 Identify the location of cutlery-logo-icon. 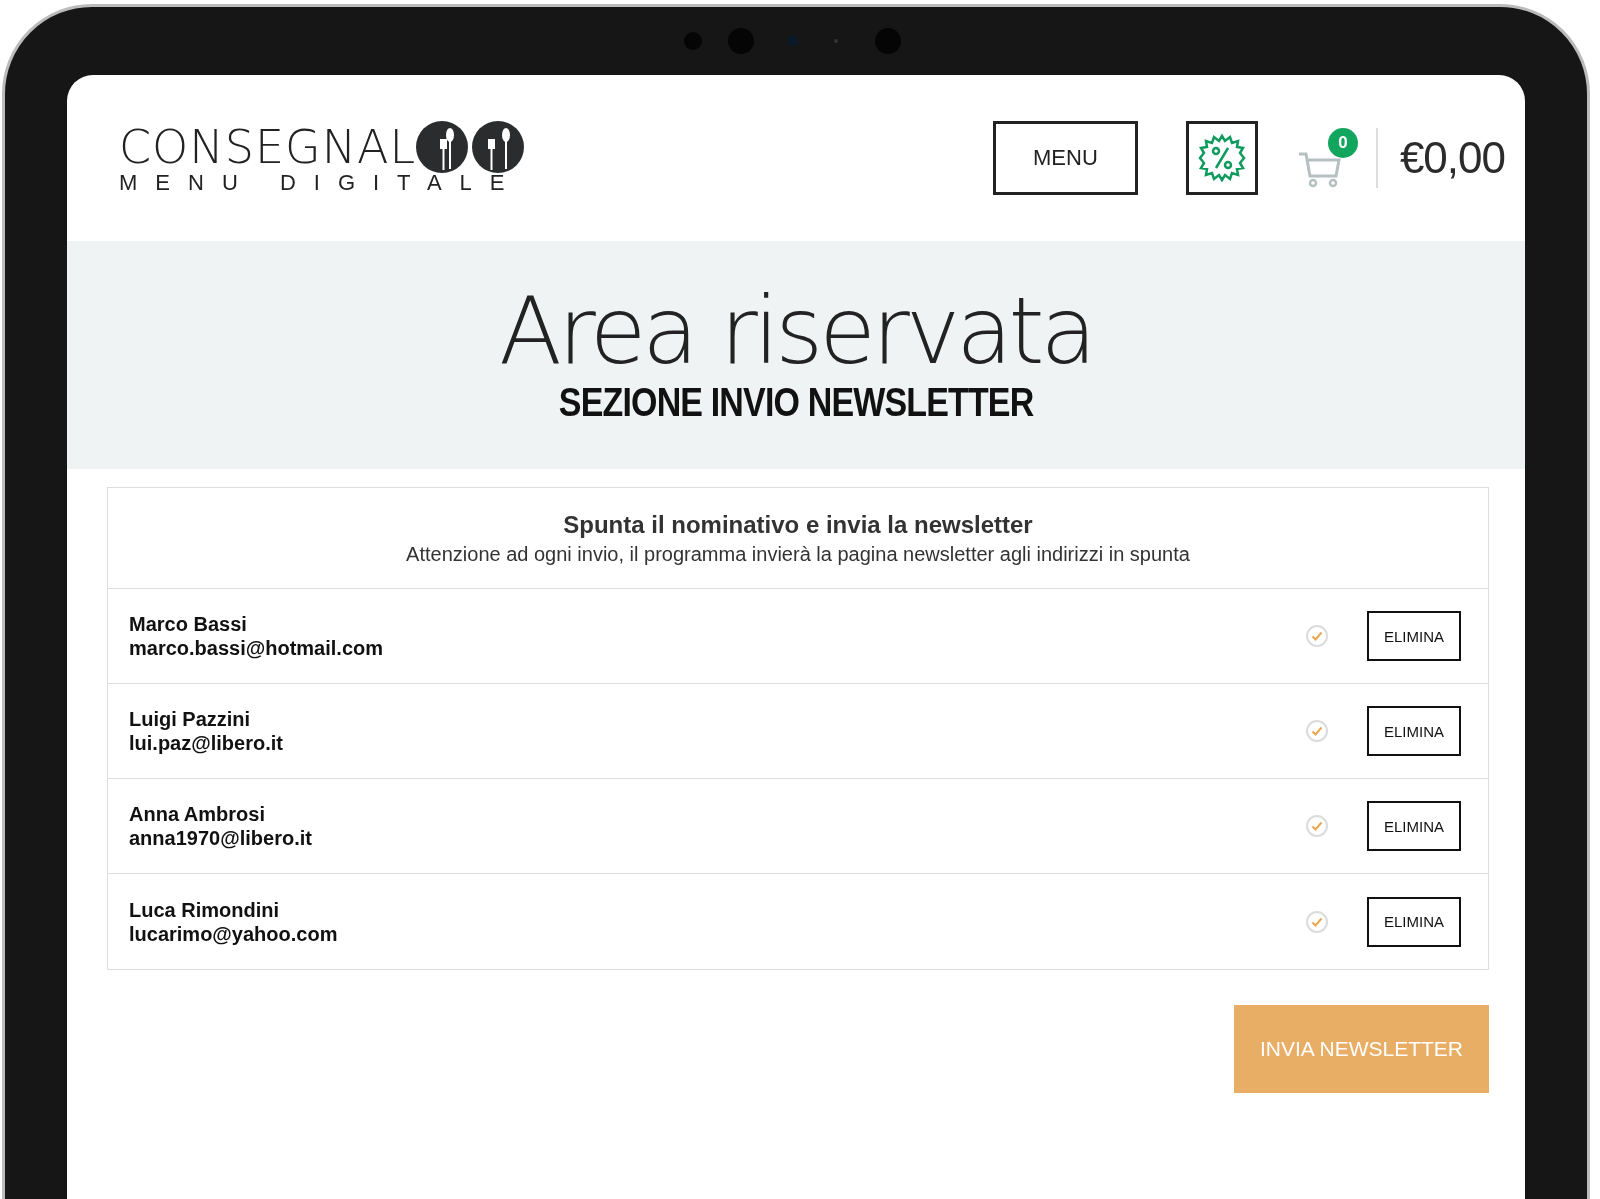
(470, 147).